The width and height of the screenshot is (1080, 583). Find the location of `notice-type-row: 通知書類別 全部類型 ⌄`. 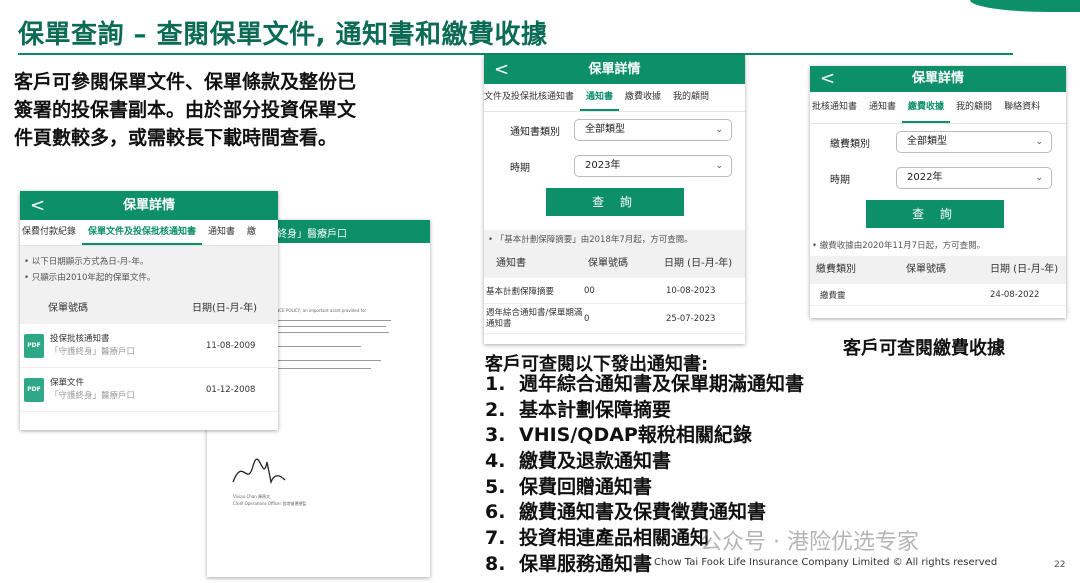

notice-type-row: 通知書類別 全部類型 ⌄ is located at coordinates (614, 130).